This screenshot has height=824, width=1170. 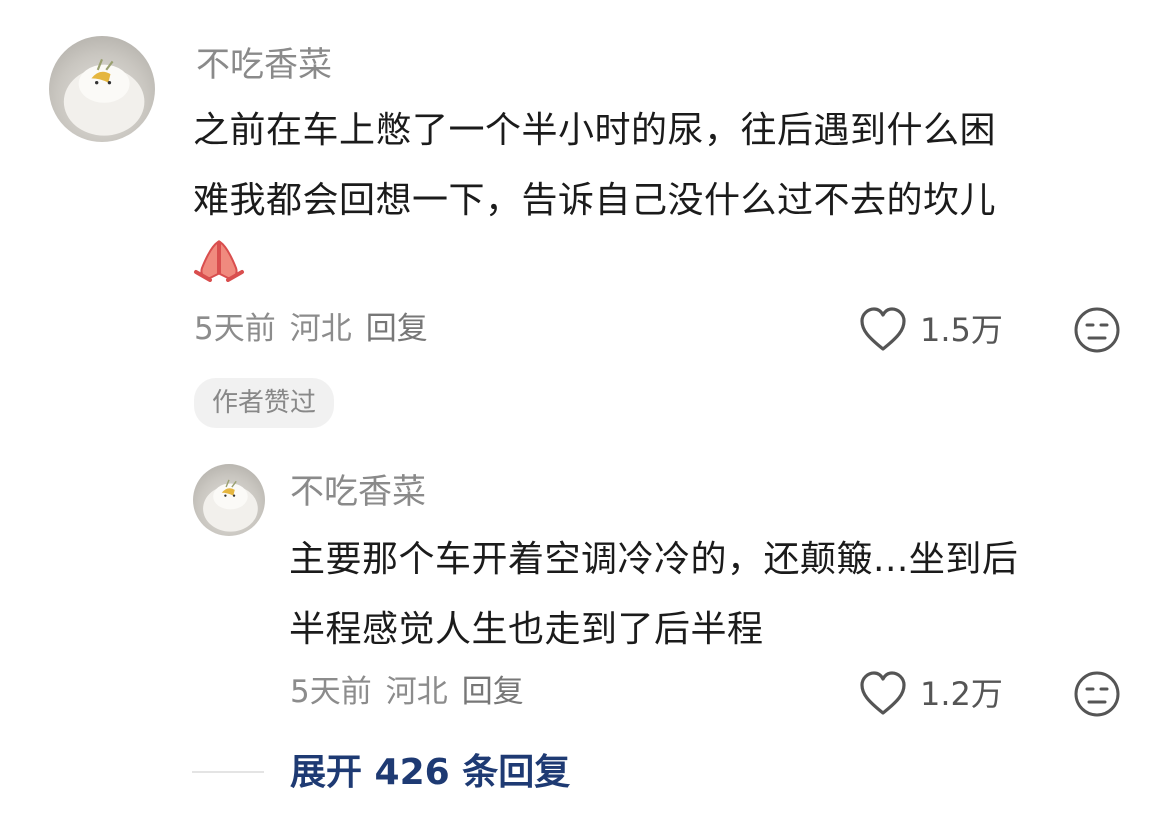 What do you see at coordinates (228, 772) in the screenshot?
I see `expand-divider` at bounding box center [228, 772].